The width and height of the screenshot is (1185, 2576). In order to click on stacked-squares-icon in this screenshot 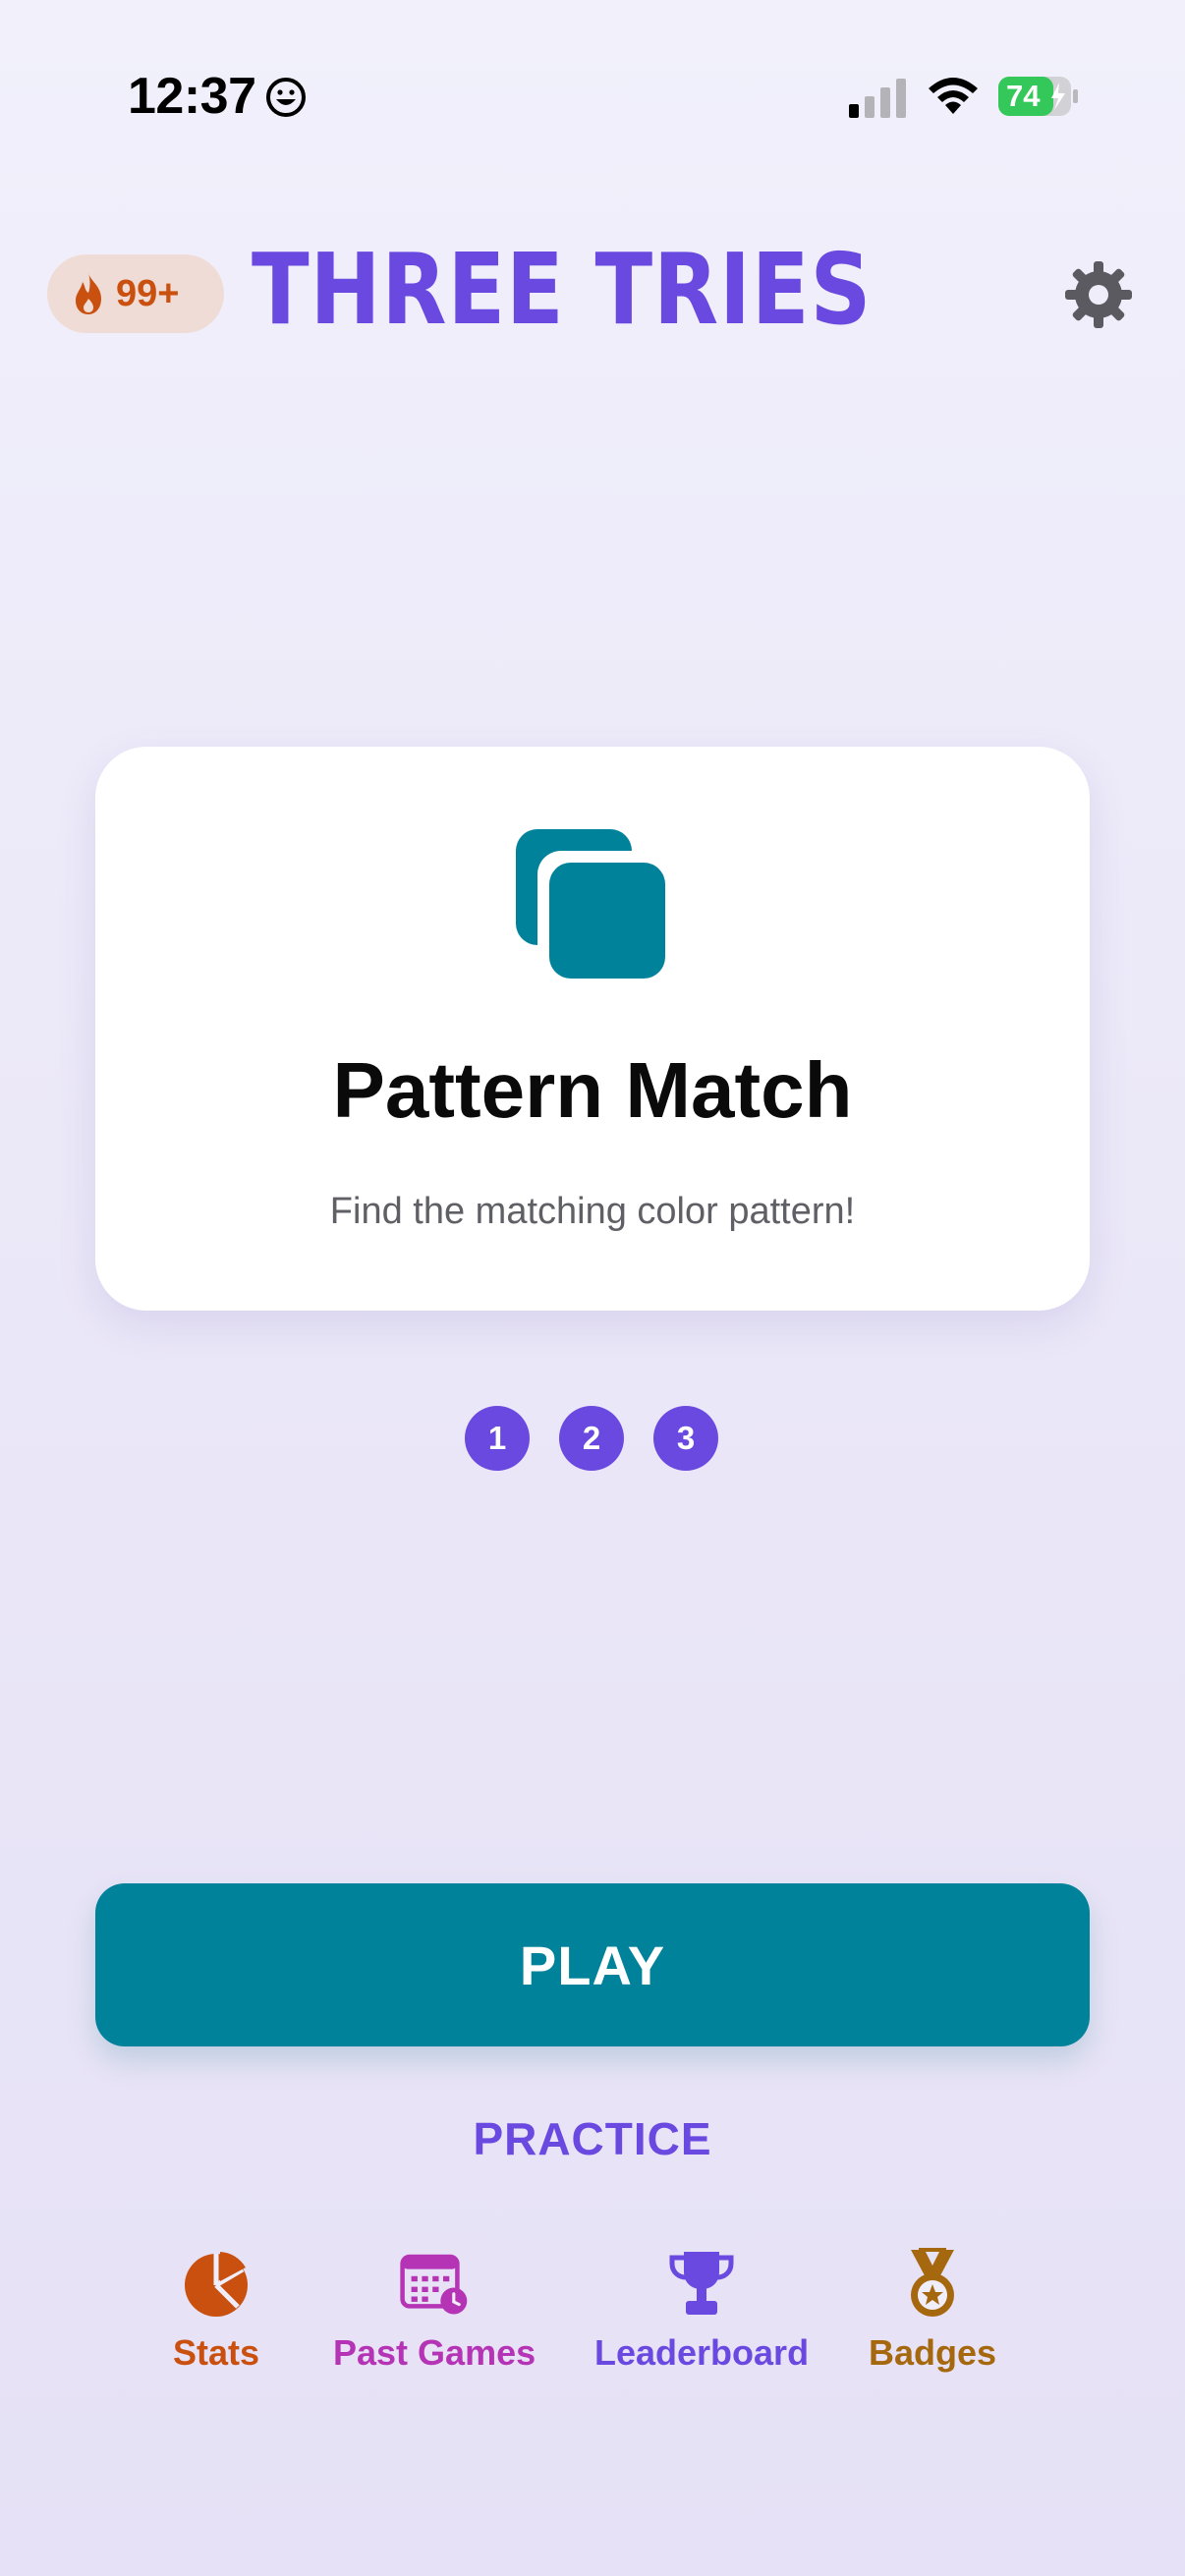, I will do `click(591, 904)`.